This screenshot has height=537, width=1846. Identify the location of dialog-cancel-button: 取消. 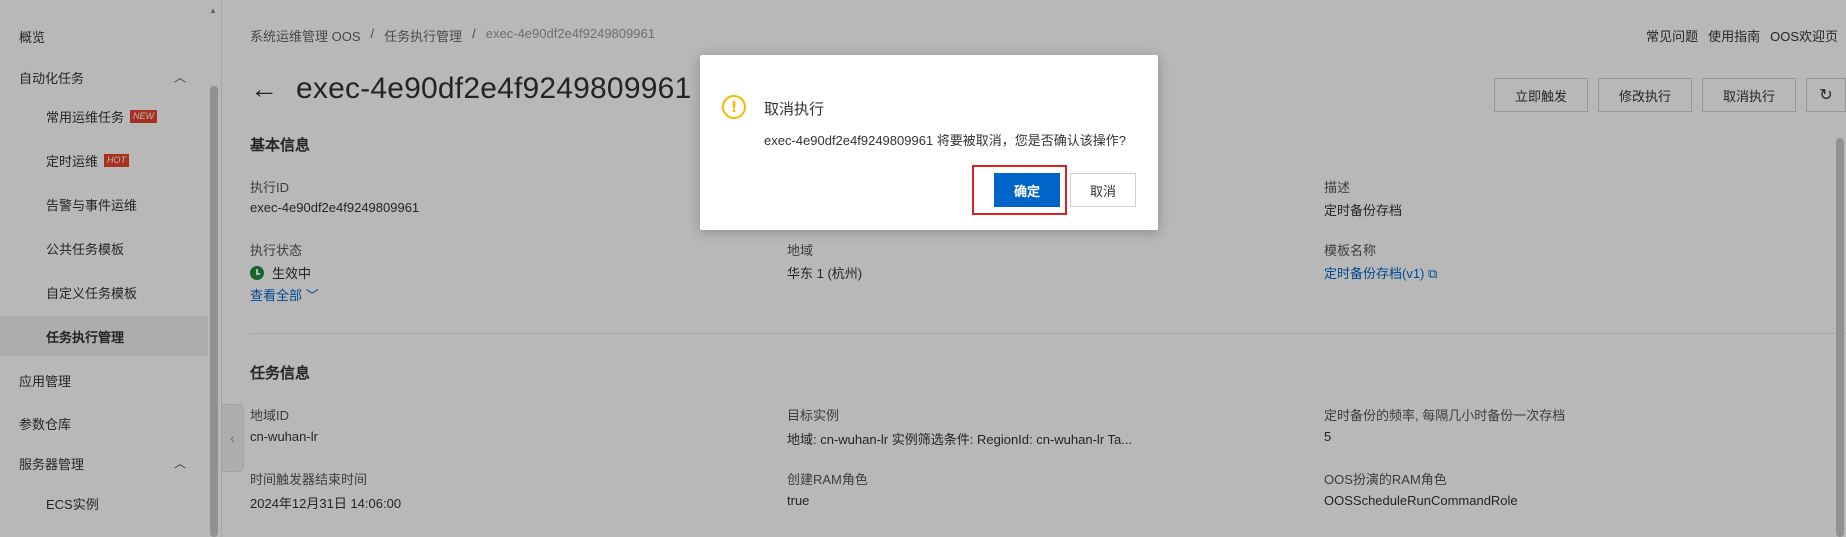
(1103, 190).